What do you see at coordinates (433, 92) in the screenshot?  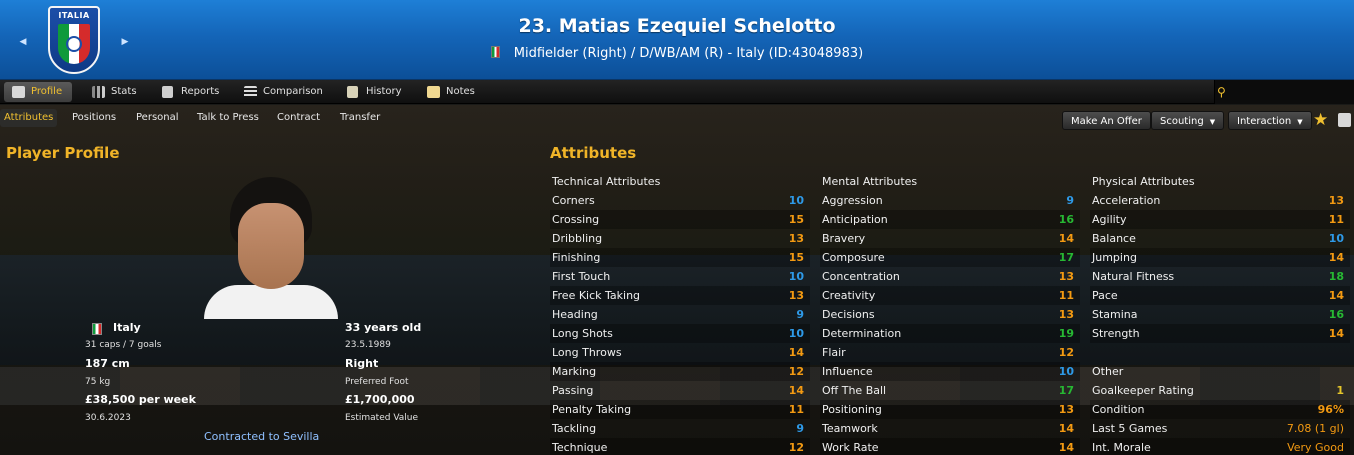 I see `notes-pad-icon` at bounding box center [433, 92].